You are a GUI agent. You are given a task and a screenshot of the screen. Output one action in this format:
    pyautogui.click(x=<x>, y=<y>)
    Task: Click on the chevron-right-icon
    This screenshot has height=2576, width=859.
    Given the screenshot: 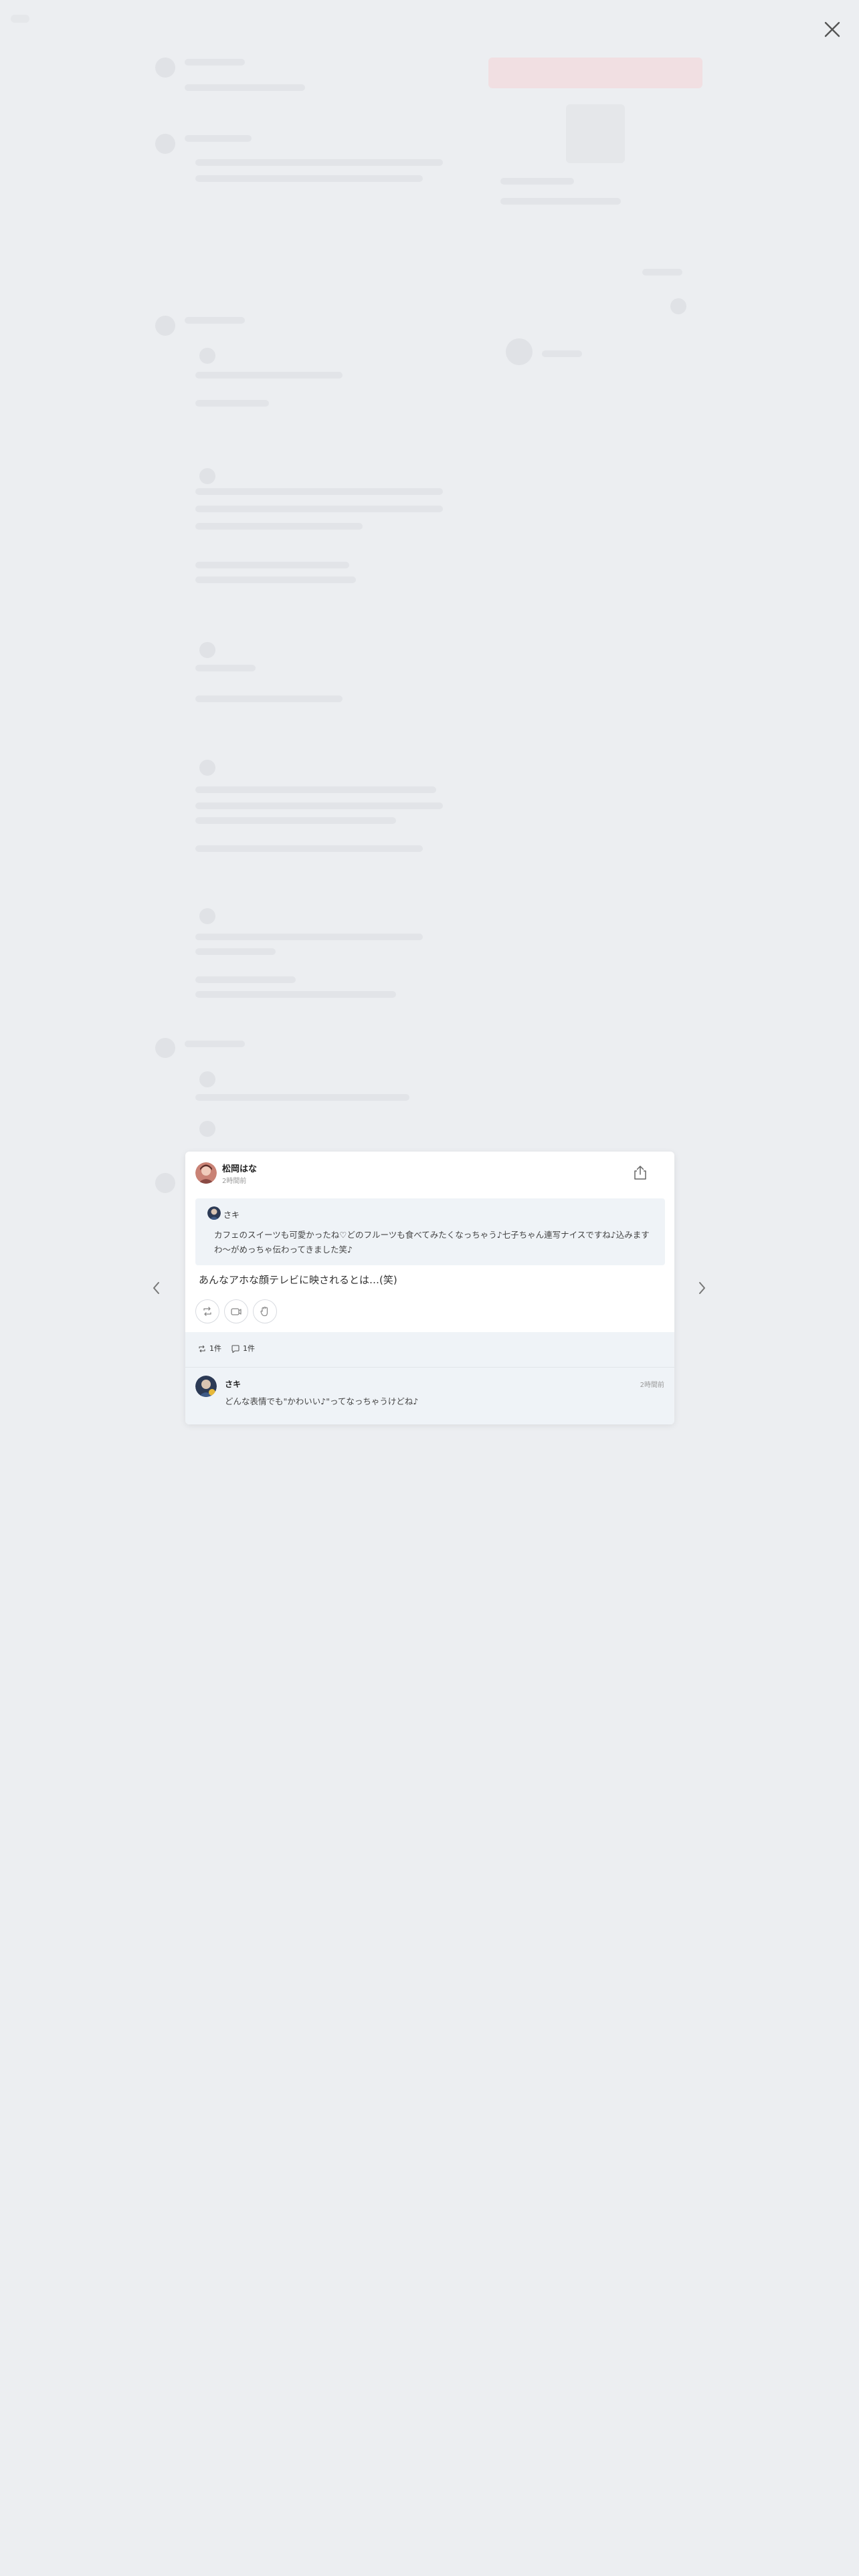 What is the action you would take?
    pyautogui.click(x=702, y=1288)
    